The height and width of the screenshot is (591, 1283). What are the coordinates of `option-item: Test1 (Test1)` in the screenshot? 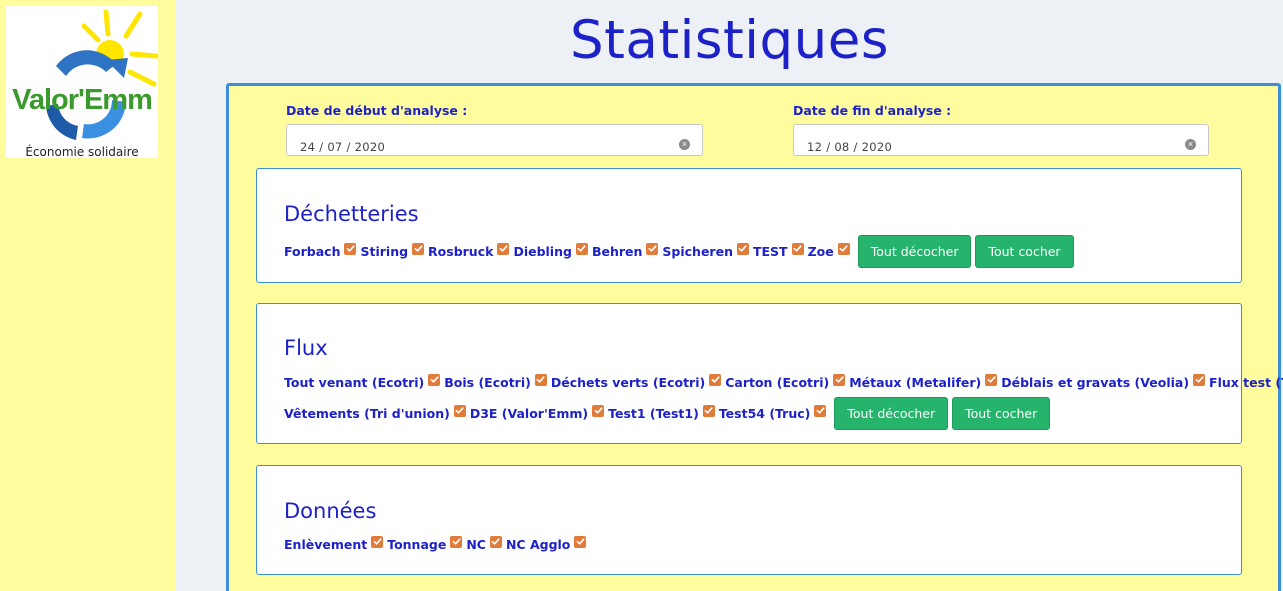 It's located at (661, 412).